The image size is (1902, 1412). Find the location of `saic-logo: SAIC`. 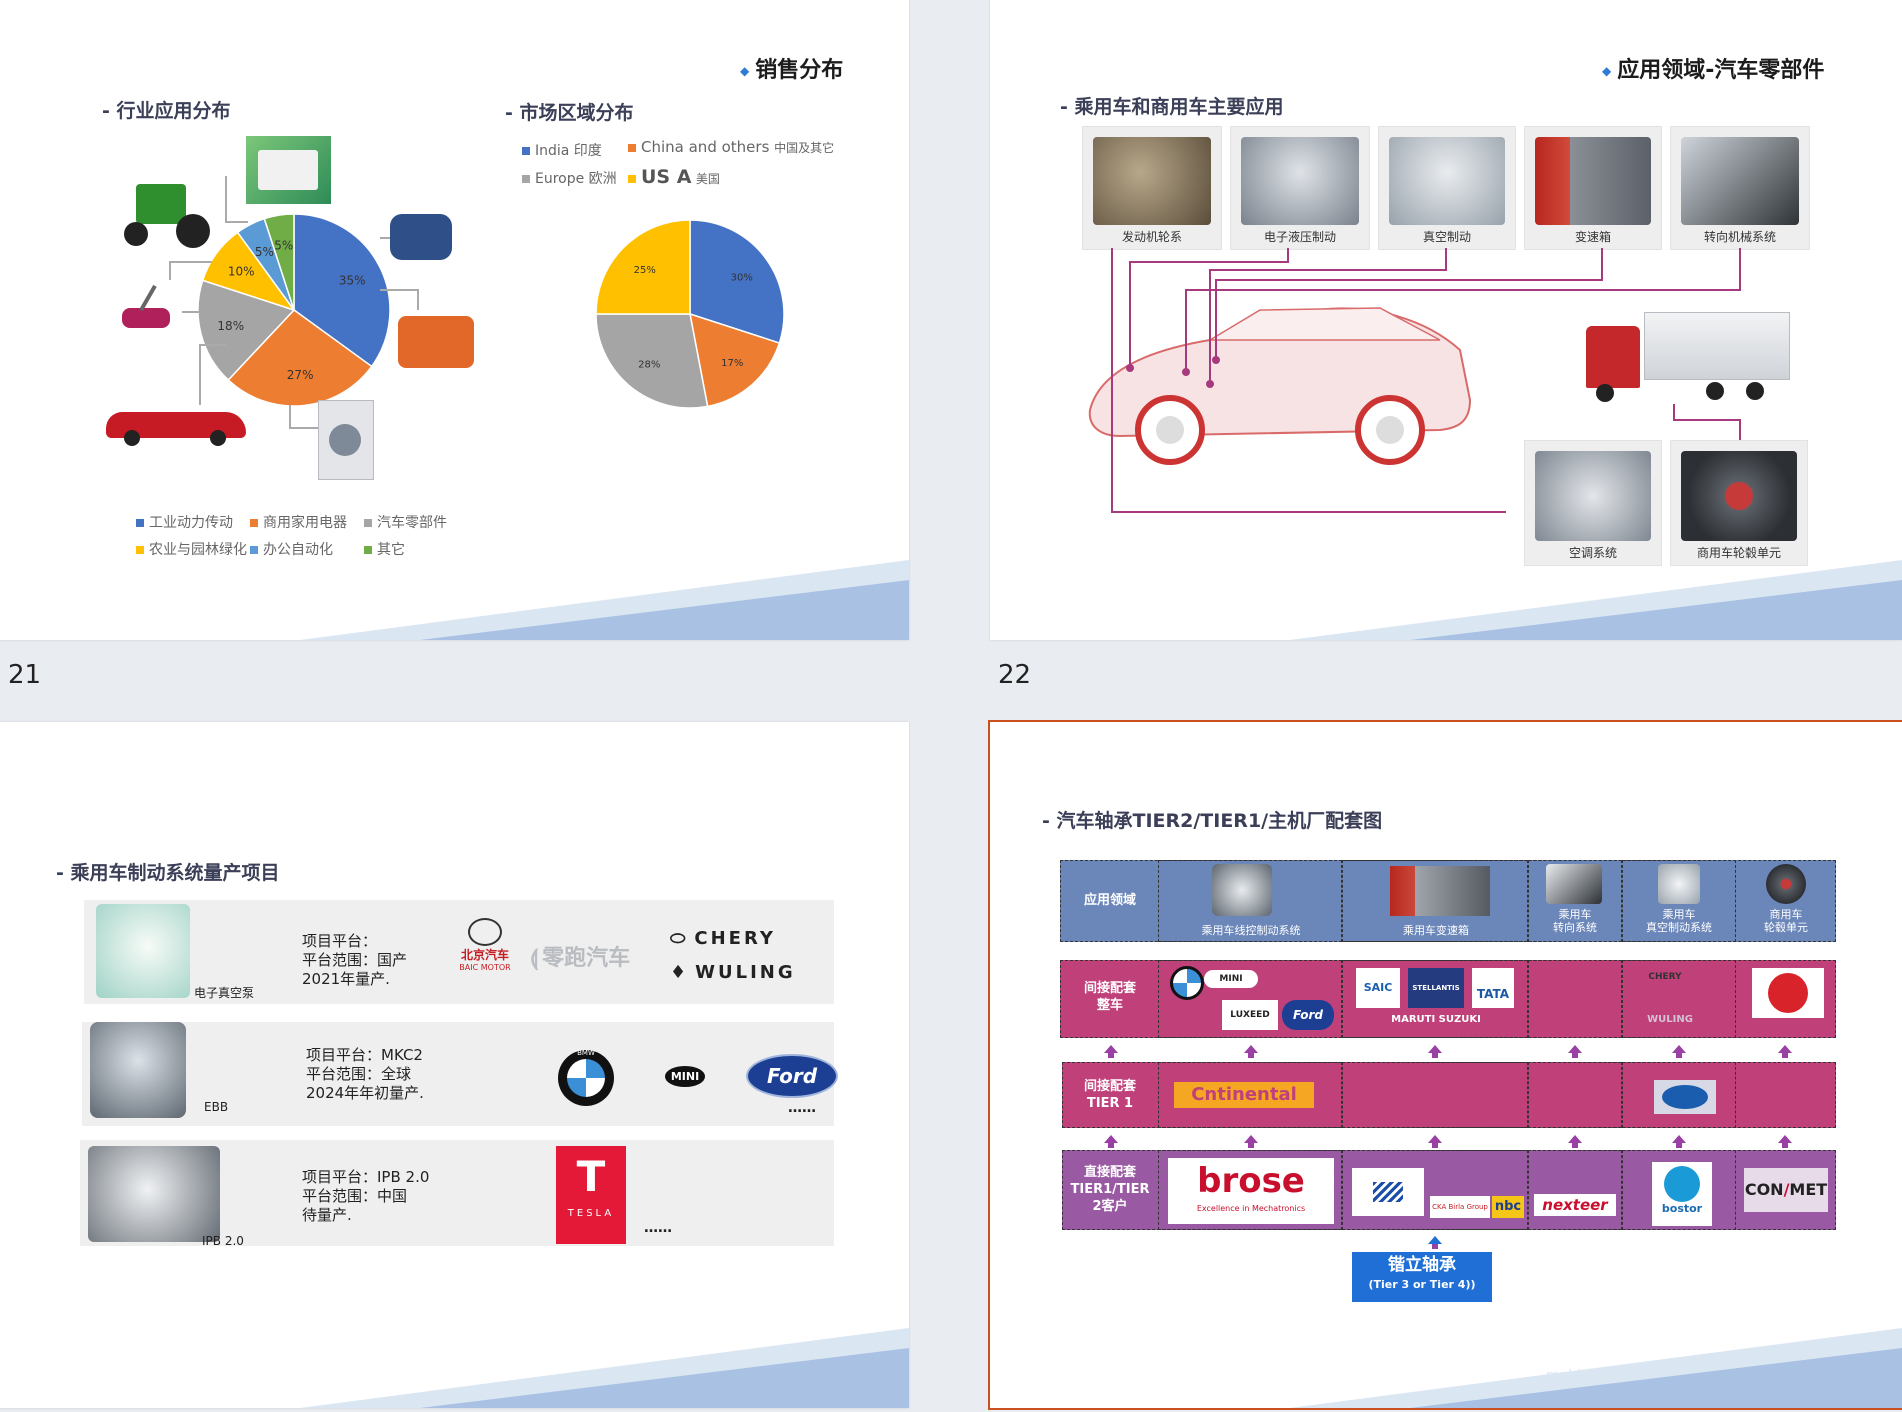

saic-logo: SAIC is located at coordinates (1378, 988).